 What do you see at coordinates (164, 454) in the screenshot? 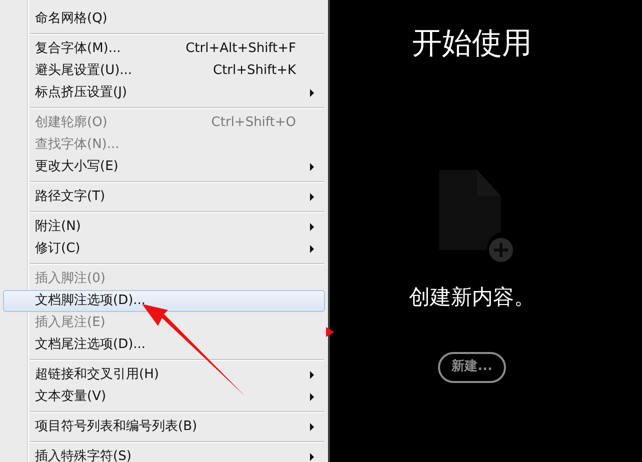
I see `menu-item: 插入特殊字符(S)` at bounding box center [164, 454].